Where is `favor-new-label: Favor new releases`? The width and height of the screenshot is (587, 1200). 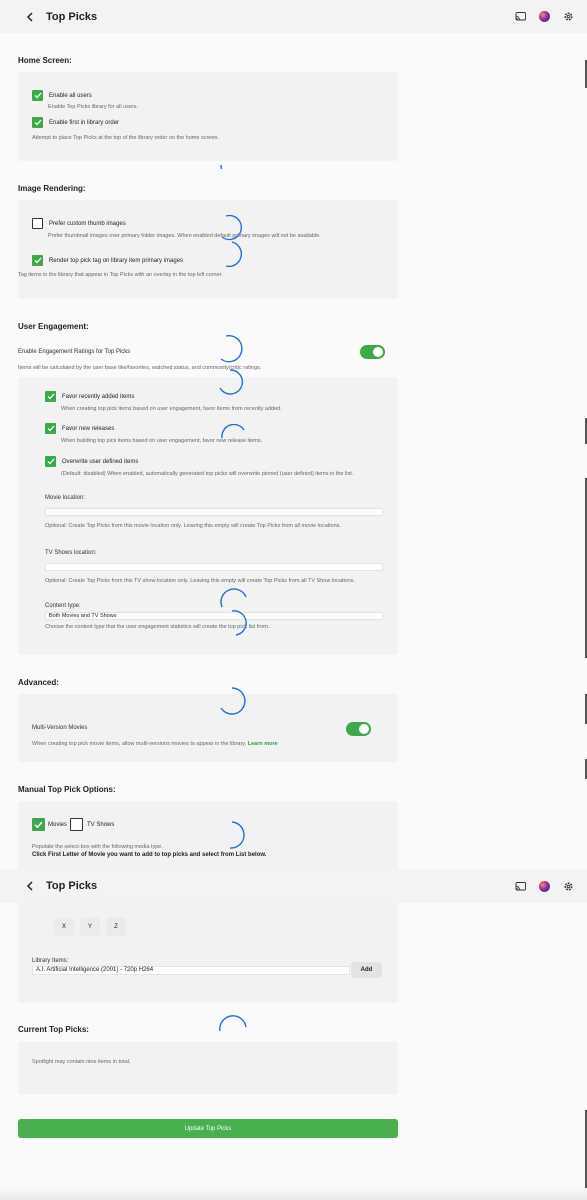
favor-new-label: Favor new releases is located at coordinates (88, 428).